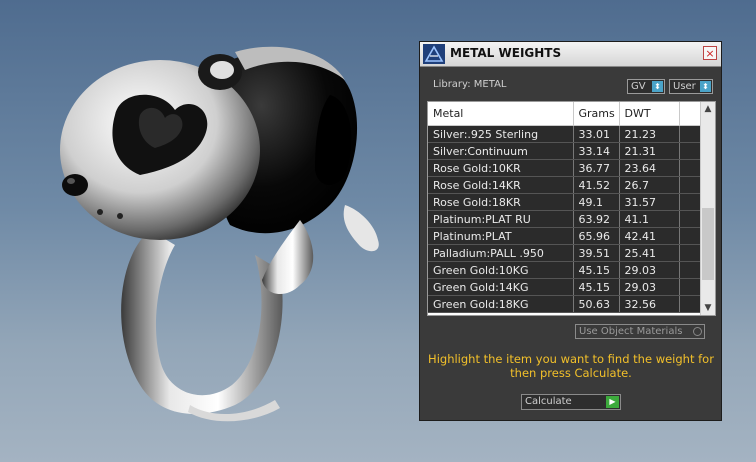  I want to click on dwt-cell: 21.31, so click(649, 151).